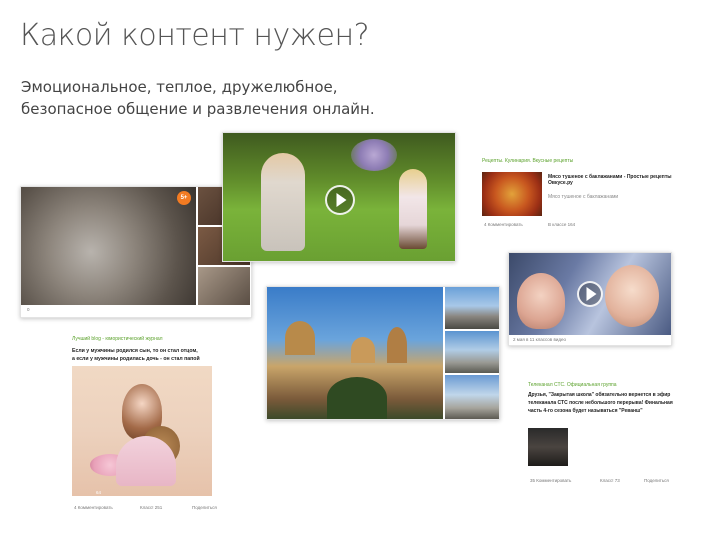 Image resolution: width=720 pixels, height=540 pixels. I want to click on city-photo-card, so click(383, 353).